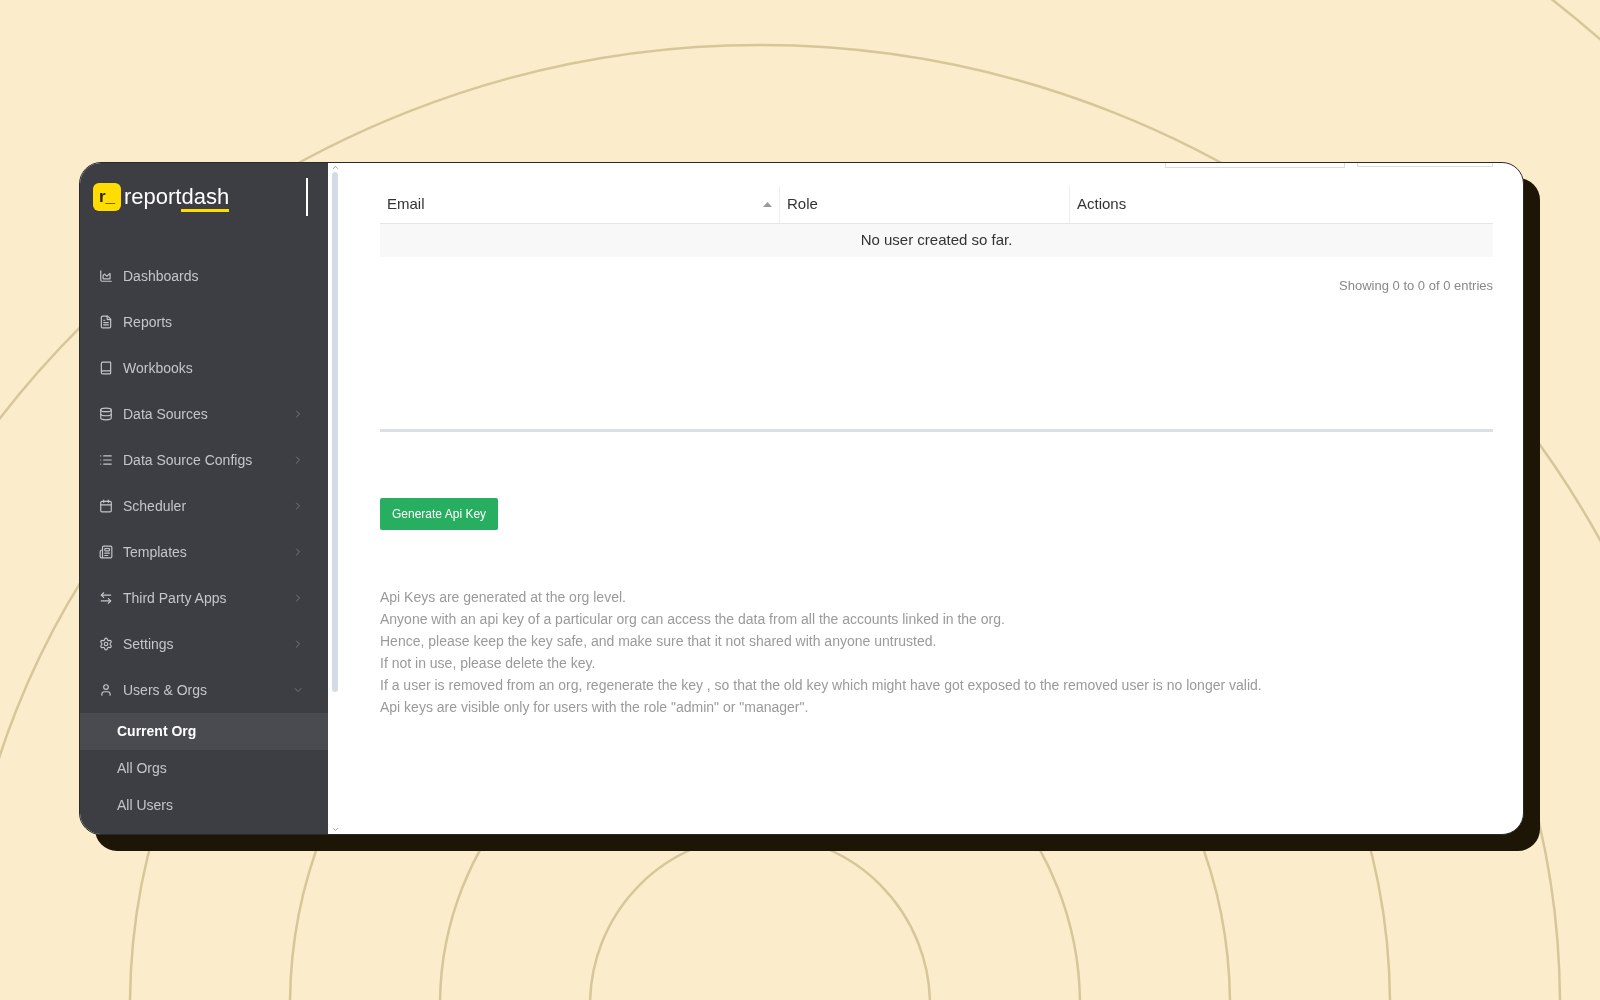  Describe the element at coordinates (693, 619) in the screenshot. I see `note-text: Anyone with an api key of a particular org can access the data from all the accounts linked in the org.` at that location.